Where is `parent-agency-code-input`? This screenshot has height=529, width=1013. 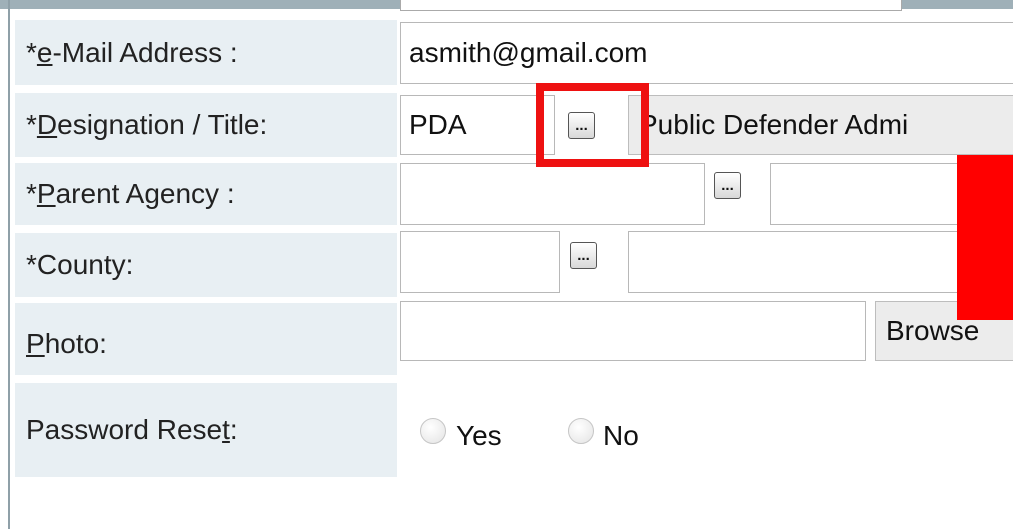
parent-agency-code-input is located at coordinates (552, 194).